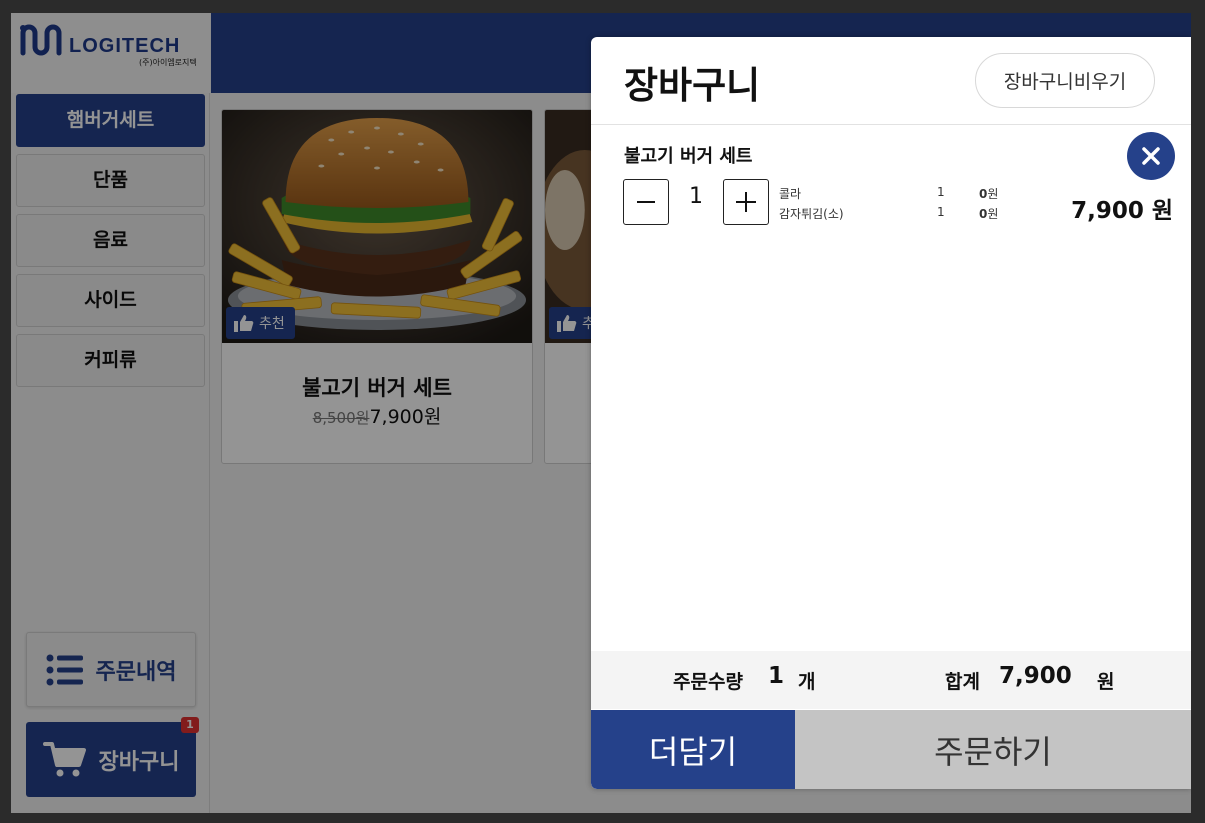 The width and height of the screenshot is (1205, 823). I want to click on close-icon, so click(1151, 156).